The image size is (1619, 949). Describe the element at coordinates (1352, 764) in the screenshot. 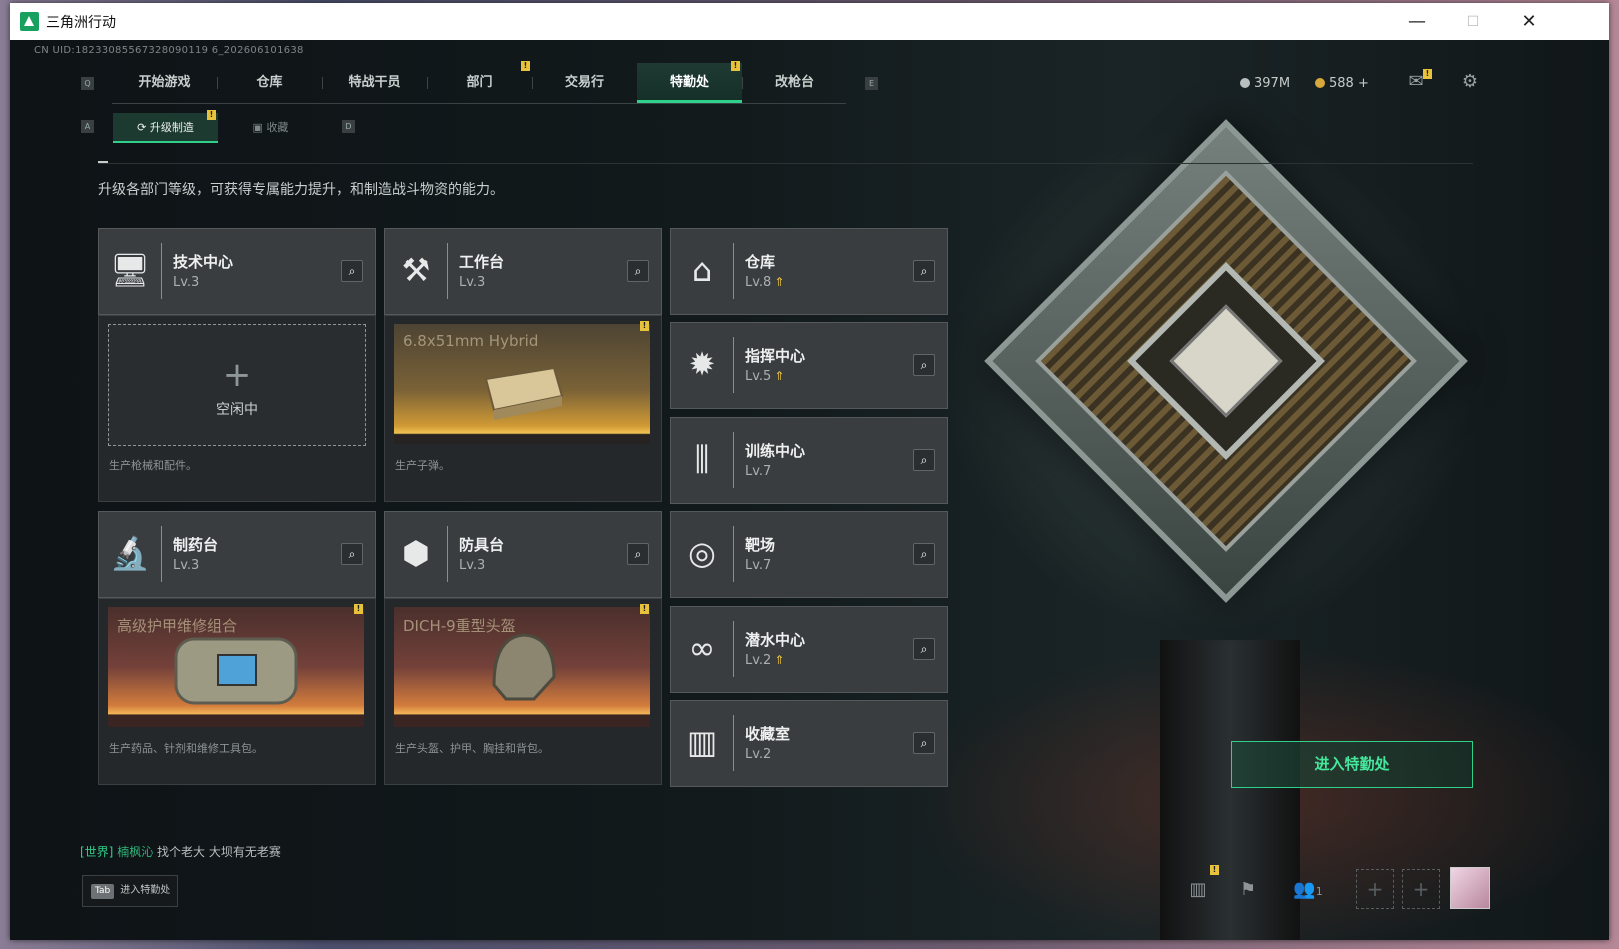

I see `enter-special-ops-button: 进入特勤处` at that location.